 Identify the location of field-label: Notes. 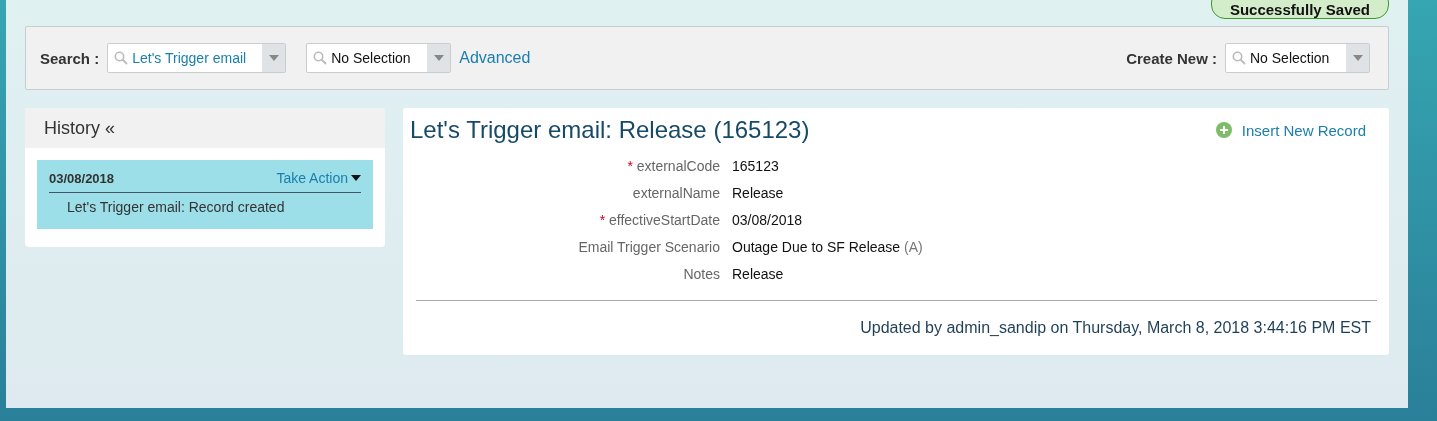
(701, 274).